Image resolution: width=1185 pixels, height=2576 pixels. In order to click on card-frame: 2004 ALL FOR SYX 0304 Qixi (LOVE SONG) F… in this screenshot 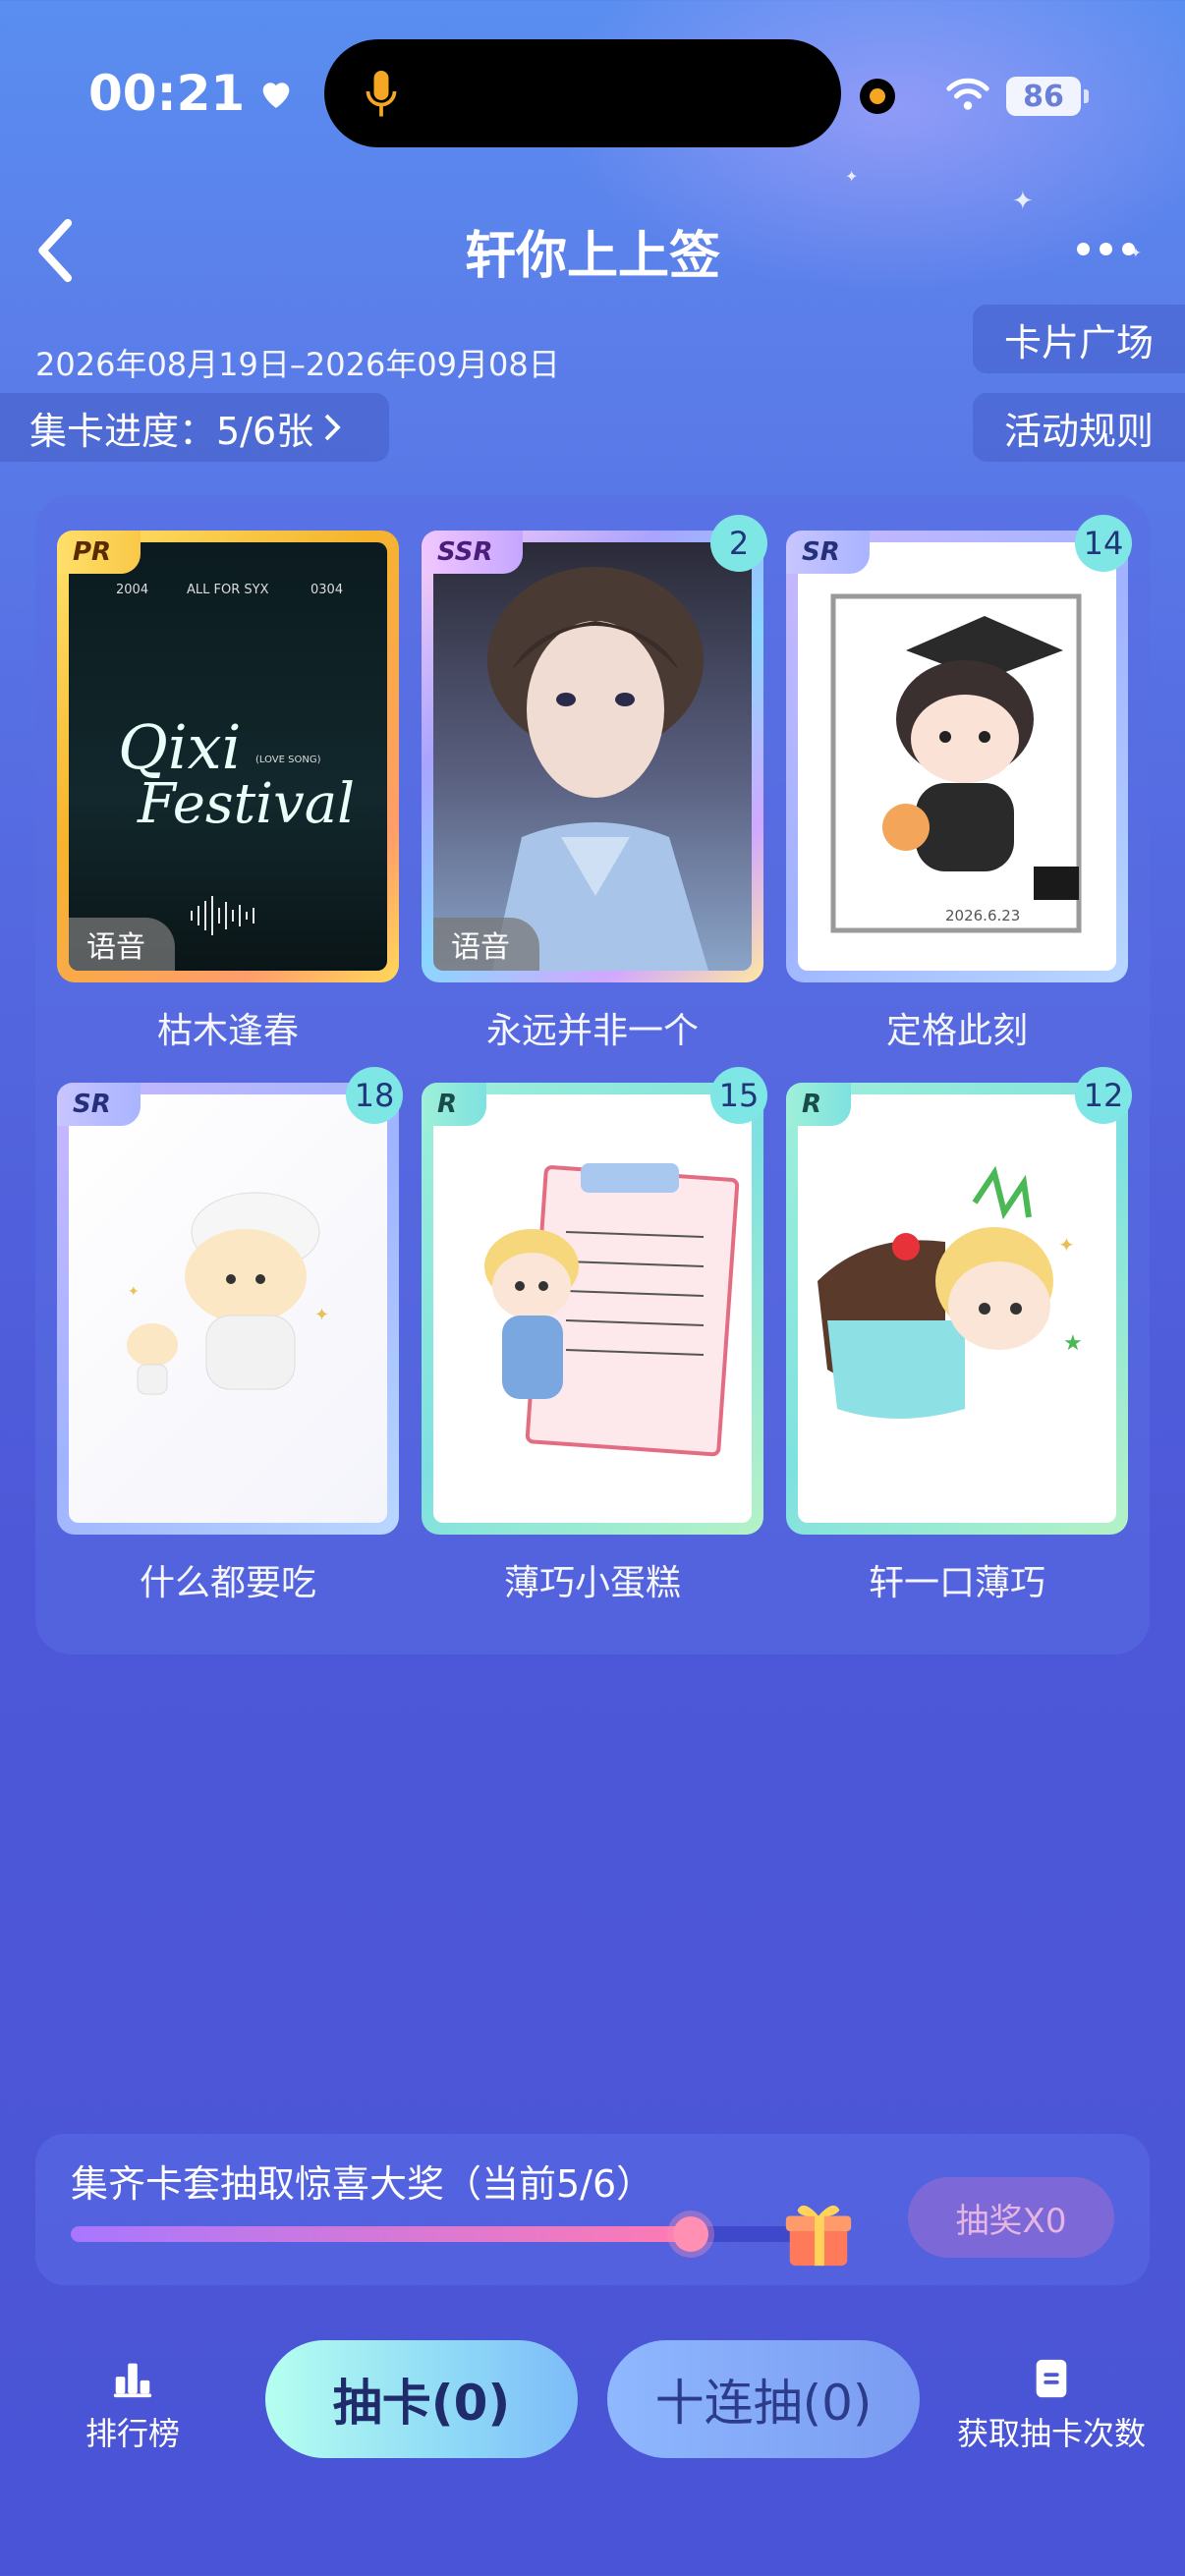, I will do `click(228, 756)`.